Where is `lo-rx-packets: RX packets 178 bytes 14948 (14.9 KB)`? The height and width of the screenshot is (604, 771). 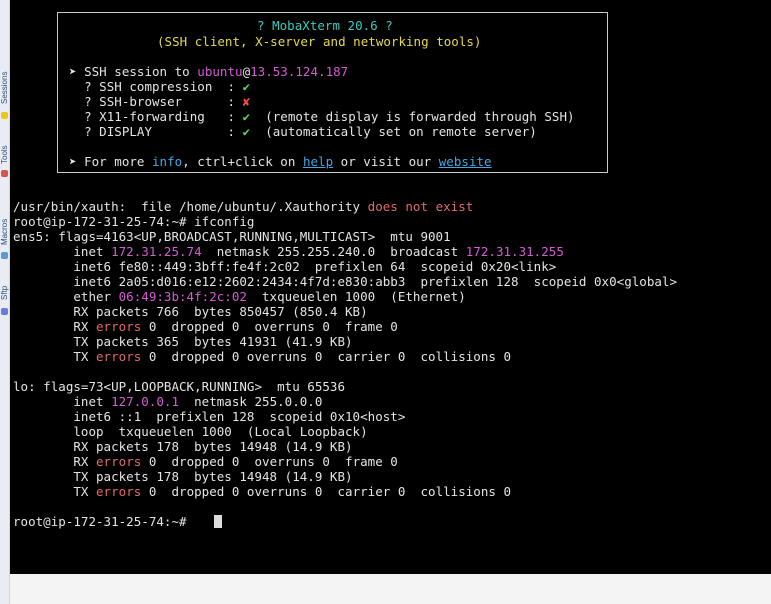 lo-rx-packets: RX packets 178 bytes 14948 (14.9 KB) is located at coordinates (183, 446).